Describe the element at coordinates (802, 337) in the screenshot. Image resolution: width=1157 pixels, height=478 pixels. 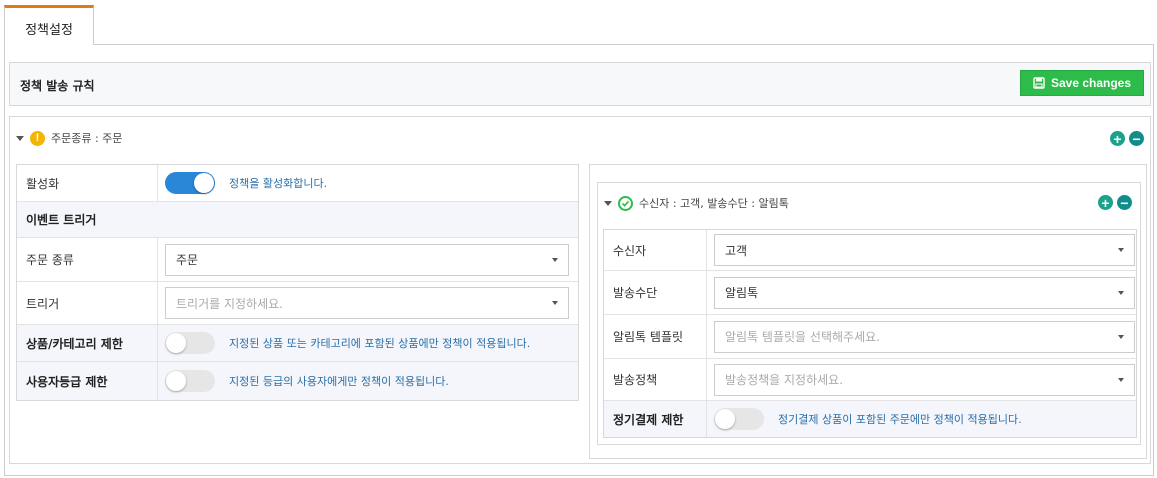
I see `template-placeholder: 알림톡 템플릿을 선택해주세요.` at that location.